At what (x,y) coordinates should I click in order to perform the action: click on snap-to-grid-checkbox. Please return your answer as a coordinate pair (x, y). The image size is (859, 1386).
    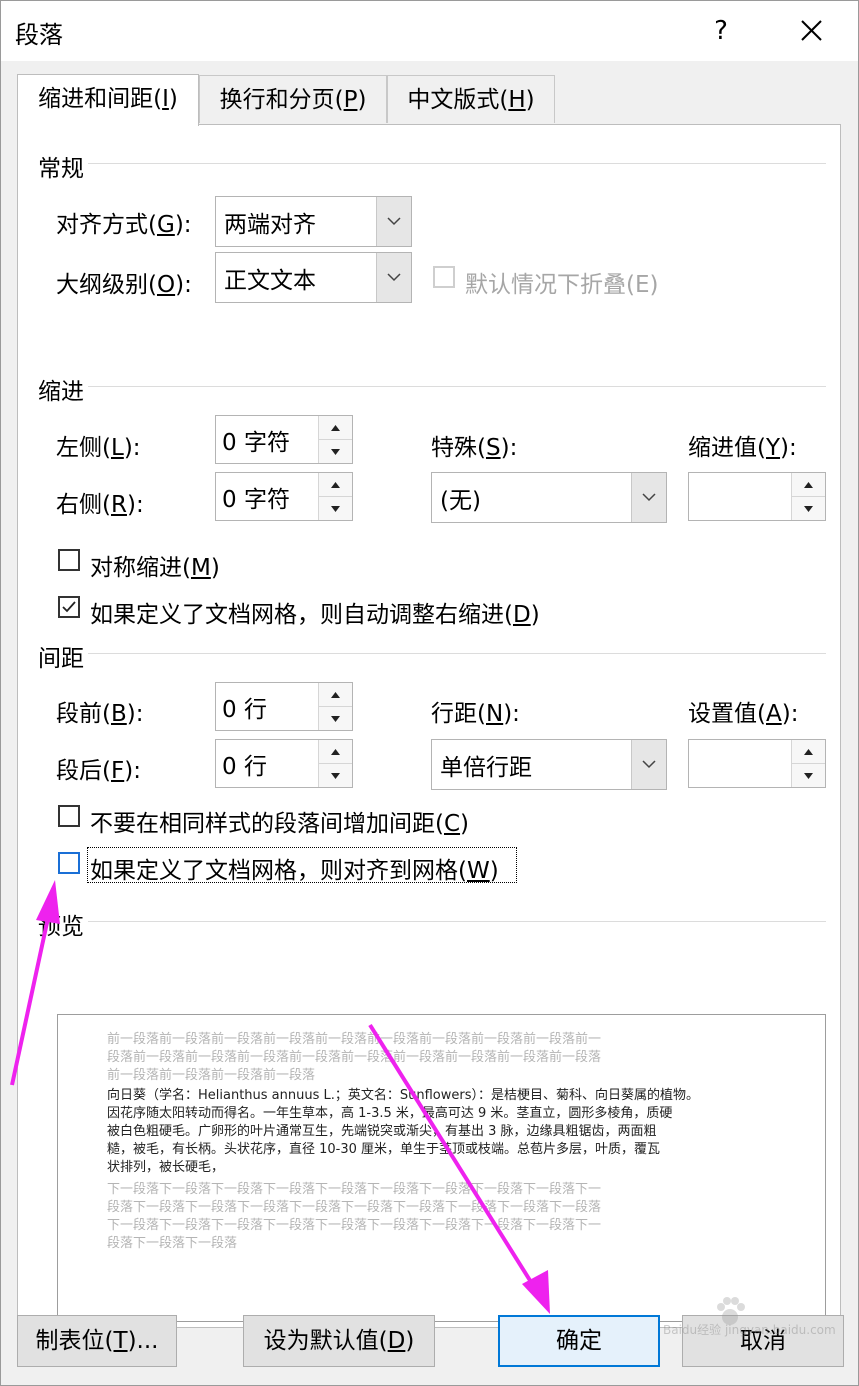
    Looking at the image, I should click on (69, 863).